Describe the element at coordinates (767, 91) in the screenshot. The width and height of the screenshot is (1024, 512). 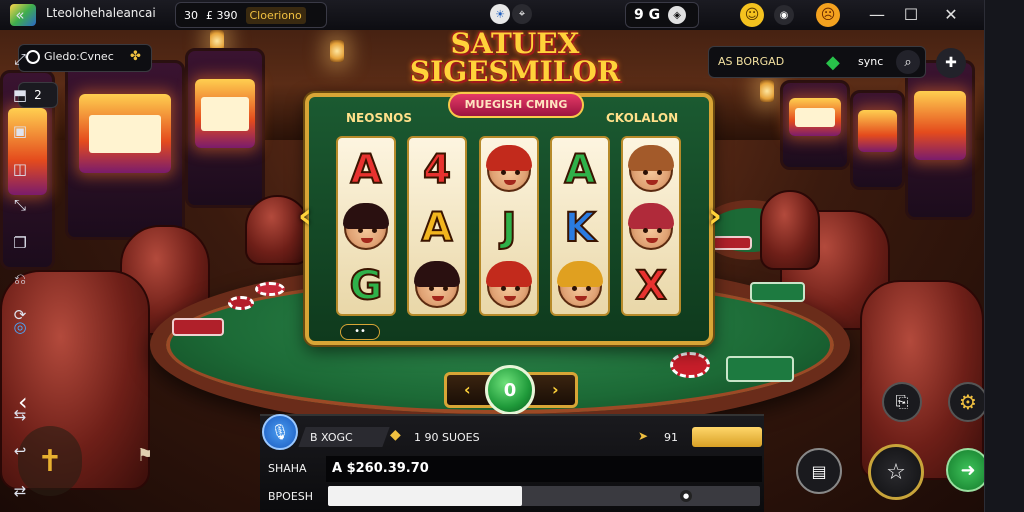
I see `wall-lamp` at that location.